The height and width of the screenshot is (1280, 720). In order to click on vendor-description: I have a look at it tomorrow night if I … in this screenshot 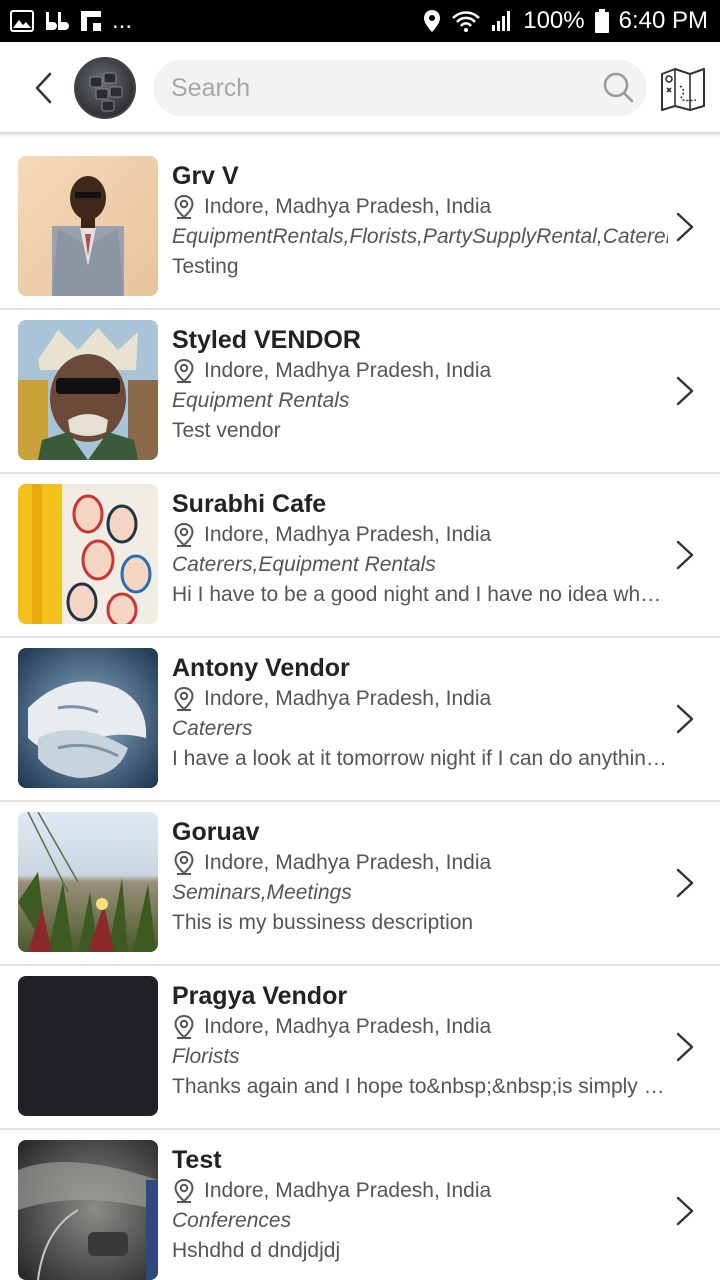, I will do `click(419, 758)`.